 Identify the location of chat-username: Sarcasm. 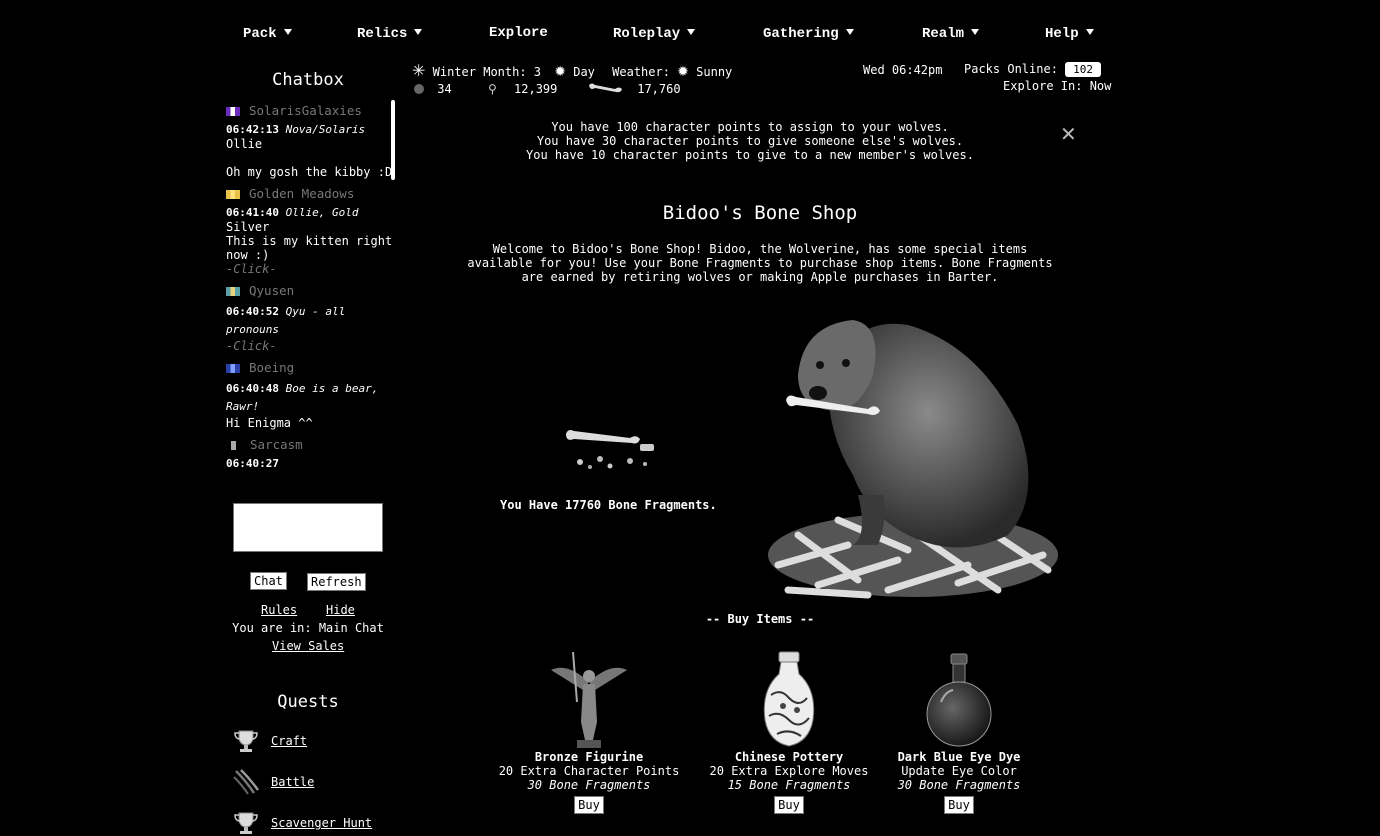
(276, 444).